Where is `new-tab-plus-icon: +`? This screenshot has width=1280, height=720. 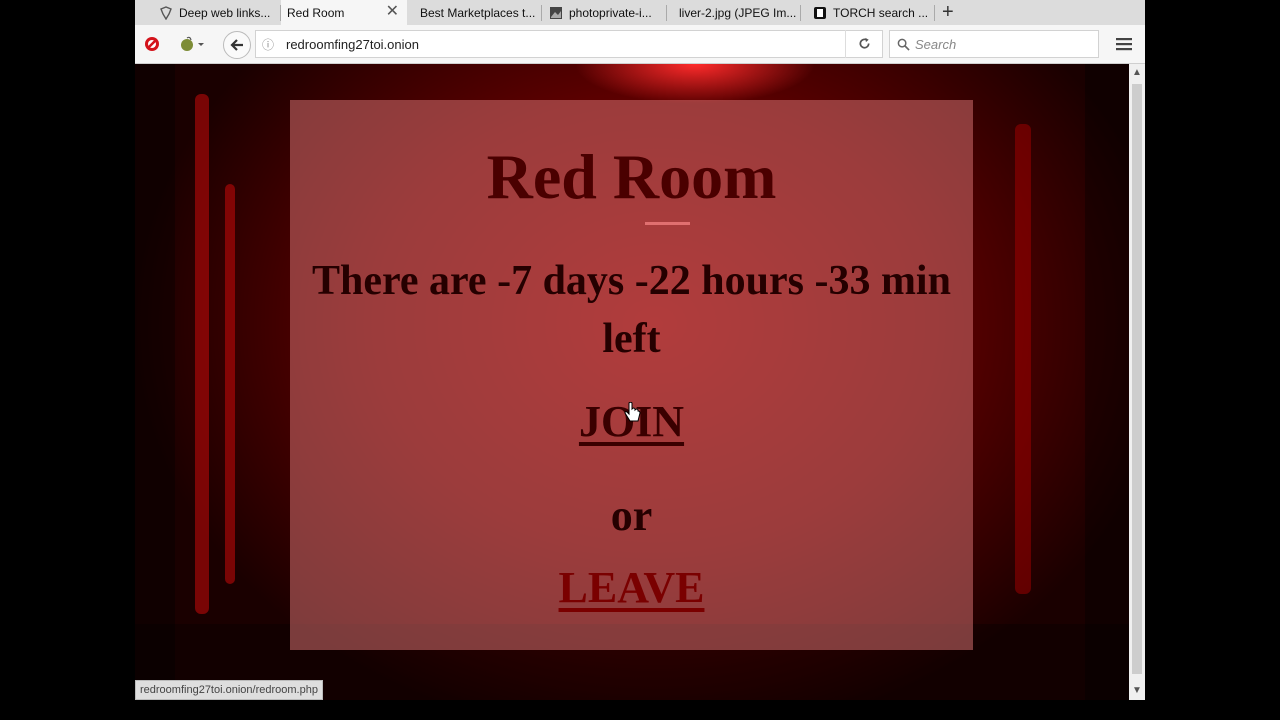
new-tab-plus-icon: + is located at coordinates (948, 12).